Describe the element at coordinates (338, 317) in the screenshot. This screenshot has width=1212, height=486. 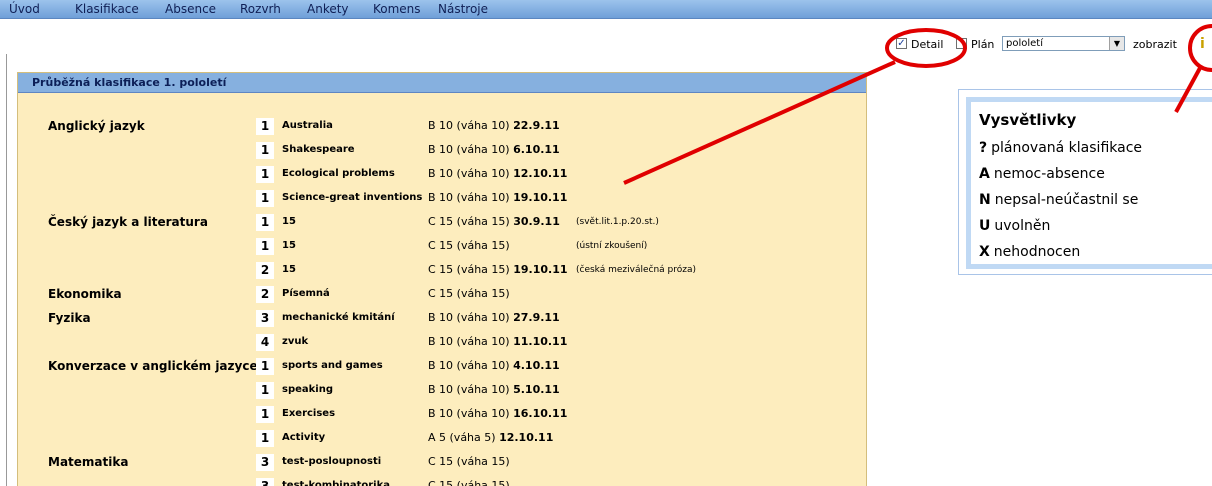
I see `grade-topic: mechanické kmitání` at that location.